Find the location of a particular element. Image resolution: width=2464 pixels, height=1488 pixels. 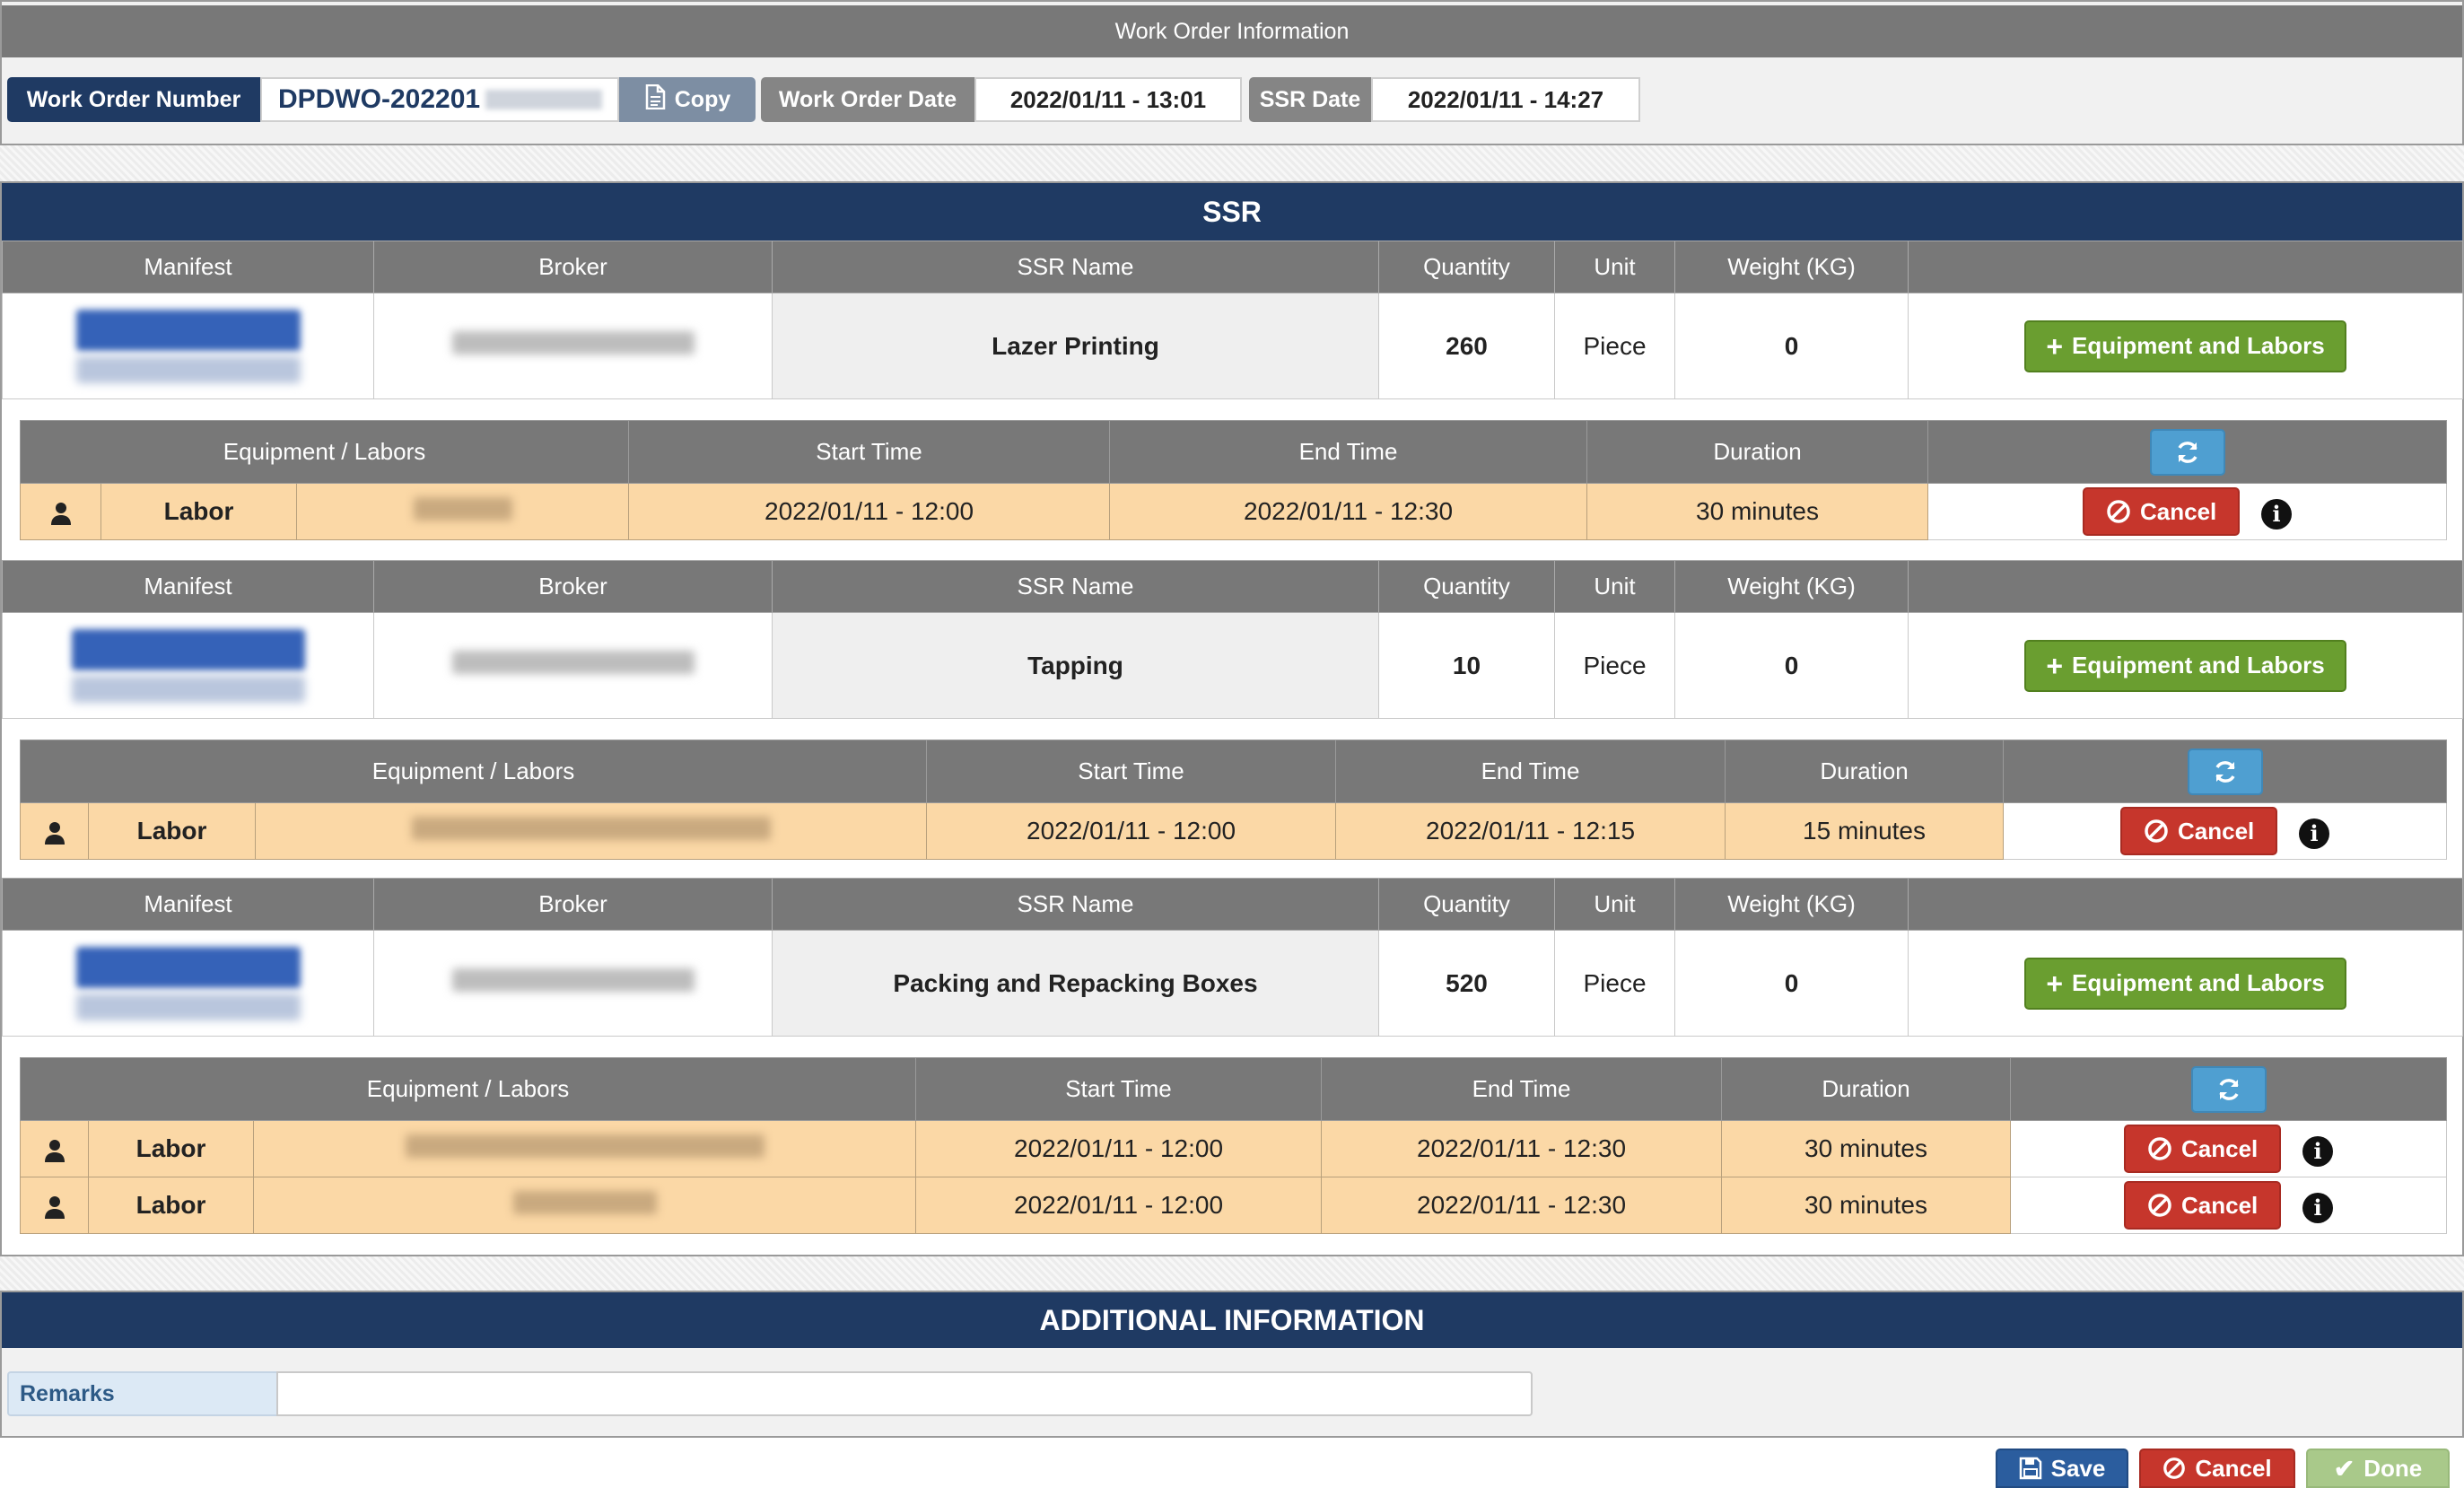

copy-button: Copy is located at coordinates (688, 99).